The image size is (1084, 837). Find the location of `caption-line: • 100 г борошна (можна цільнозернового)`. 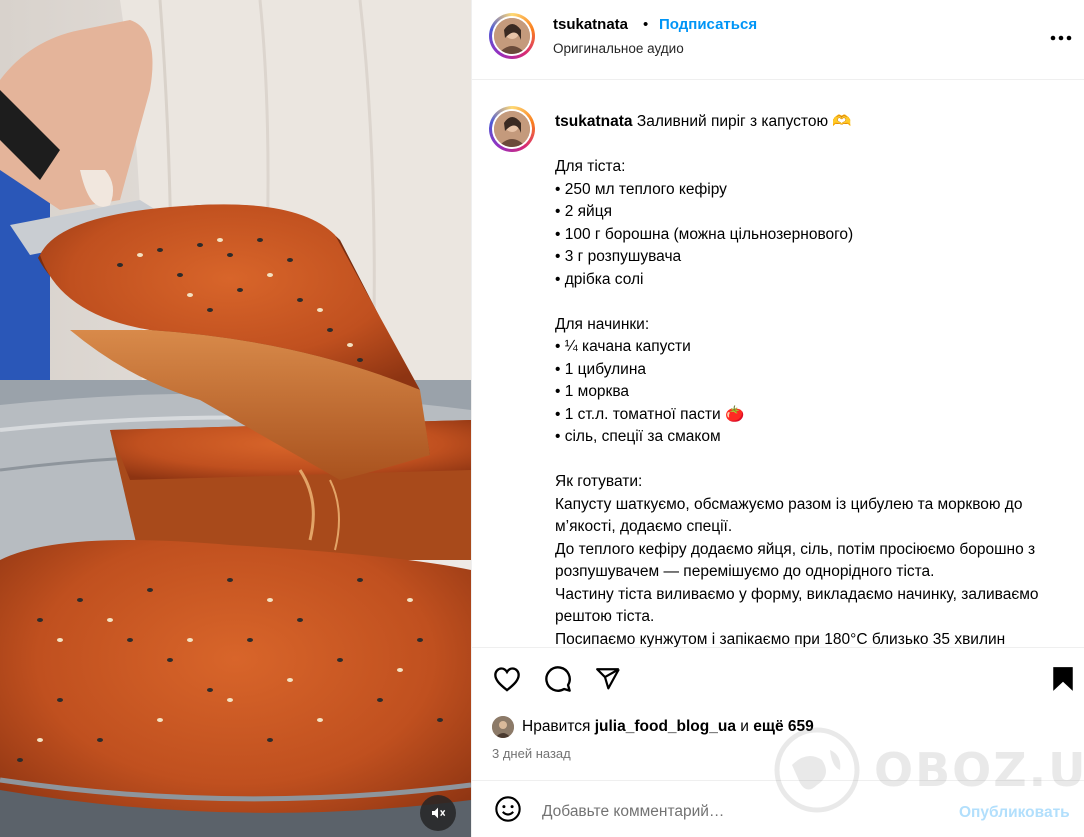

caption-line: • 100 г борошна (можна цільнозернового) is located at coordinates (704, 234).